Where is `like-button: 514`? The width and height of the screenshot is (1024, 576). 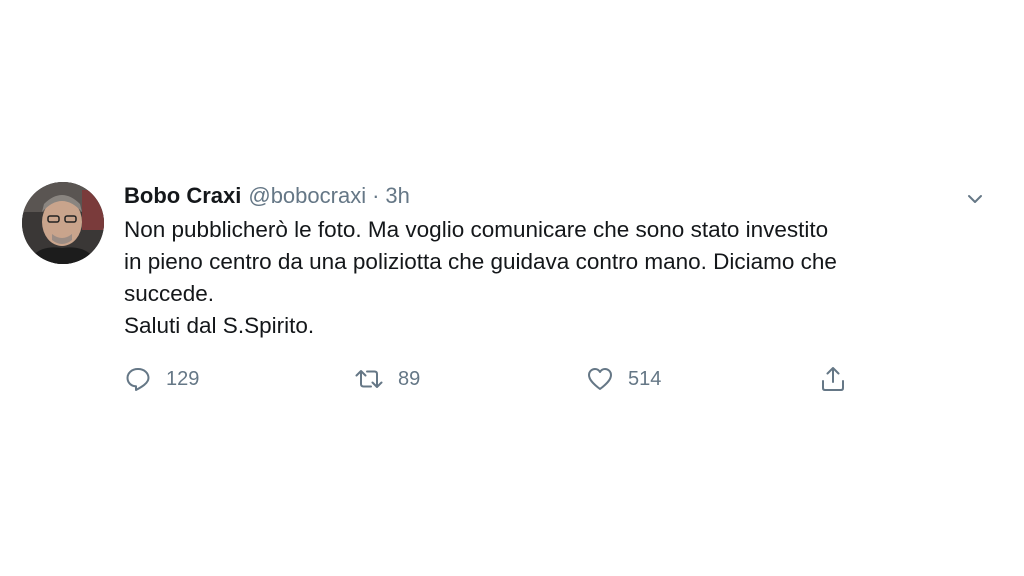
like-button: 514 is located at coordinates (623, 379).